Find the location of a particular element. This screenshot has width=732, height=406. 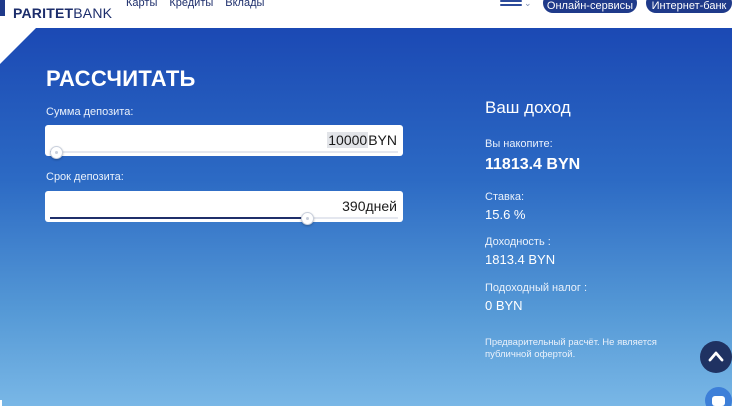

deposit-term-slider-fill is located at coordinates (179, 218).